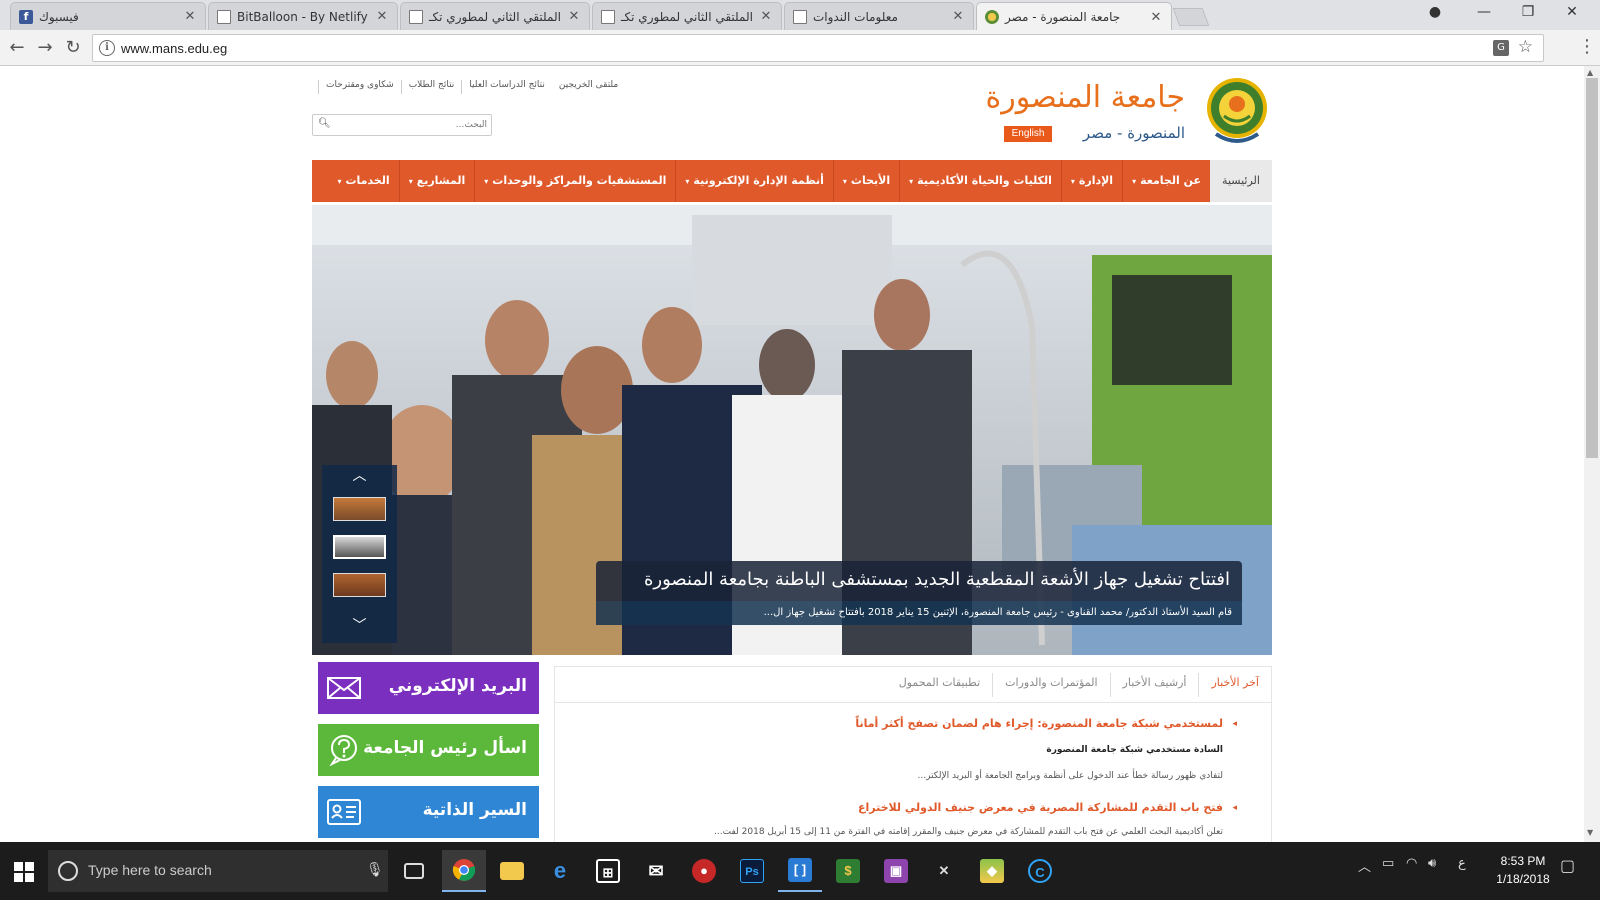 This screenshot has width=1600, height=900. I want to click on taskbar-clock: 8:53 PM 1/18/2018, so click(1523, 870).